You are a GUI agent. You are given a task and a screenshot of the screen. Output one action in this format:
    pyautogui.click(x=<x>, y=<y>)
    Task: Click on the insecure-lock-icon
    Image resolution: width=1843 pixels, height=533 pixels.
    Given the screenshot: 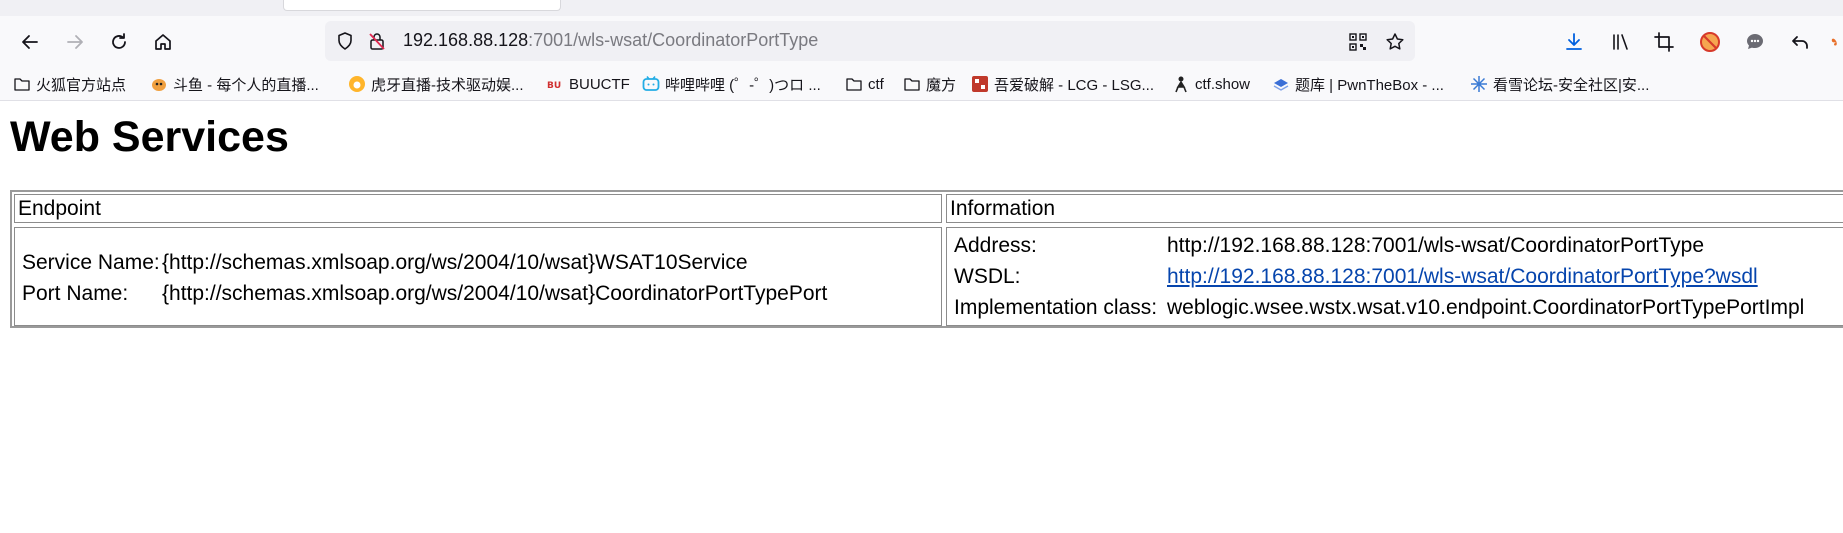 What is the action you would take?
    pyautogui.click(x=377, y=41)
    